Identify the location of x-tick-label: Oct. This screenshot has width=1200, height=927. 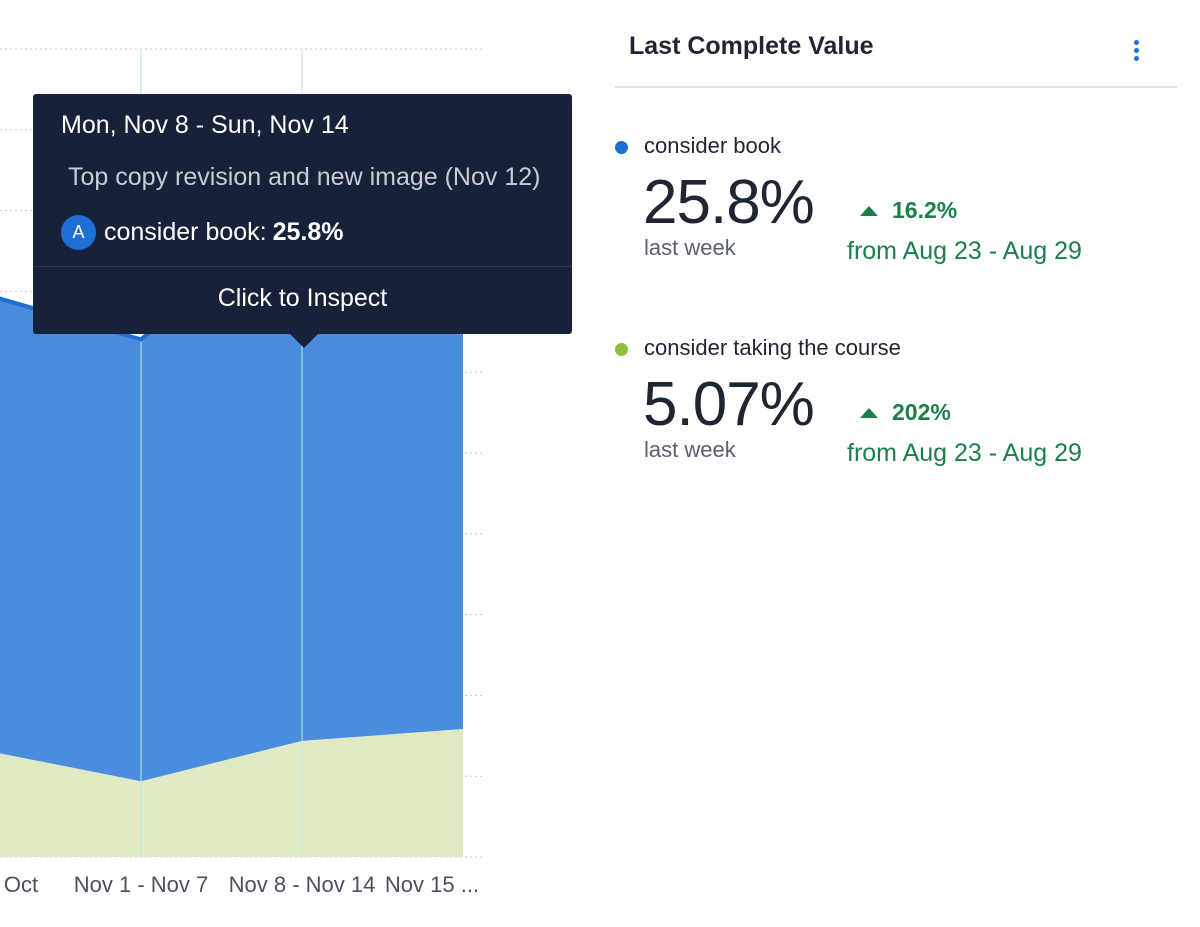
(21, 884).